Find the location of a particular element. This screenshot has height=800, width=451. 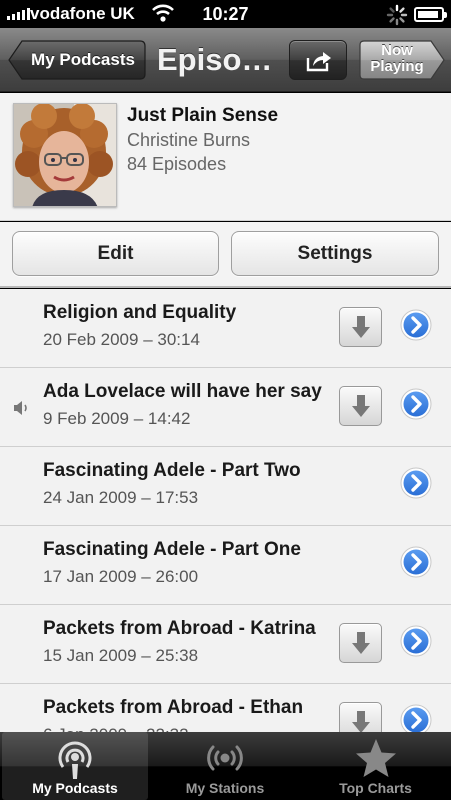

status-bar: vodafone UK 10:27 is located at coordinates (225, 14).